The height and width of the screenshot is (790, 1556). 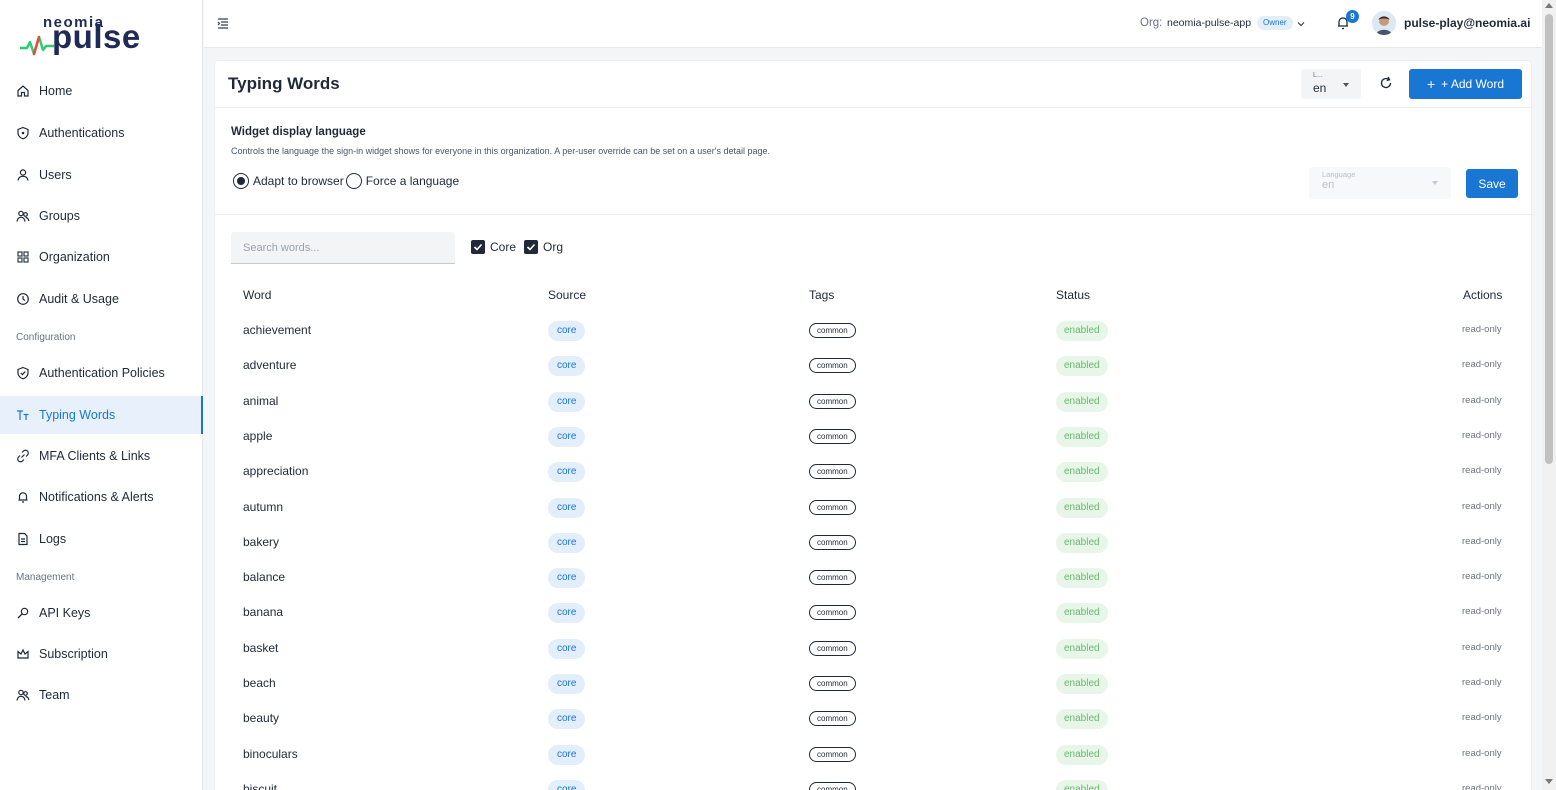 I want to click on sidebar-item-team: Team, so click(x=101, y=695).